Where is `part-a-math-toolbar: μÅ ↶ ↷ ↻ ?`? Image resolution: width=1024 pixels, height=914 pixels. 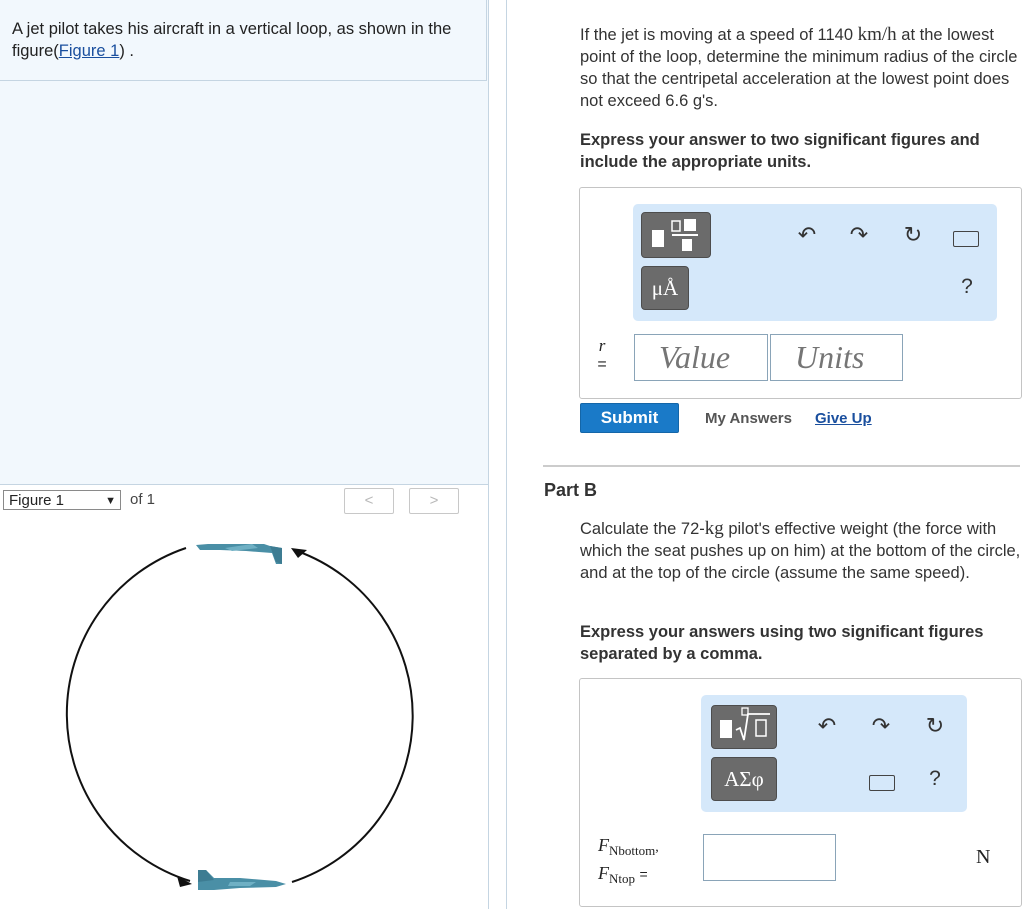
part-a-math-toolbar: μÅ ↶ ↷ ↻ ? is located at coordinates (815, 262).